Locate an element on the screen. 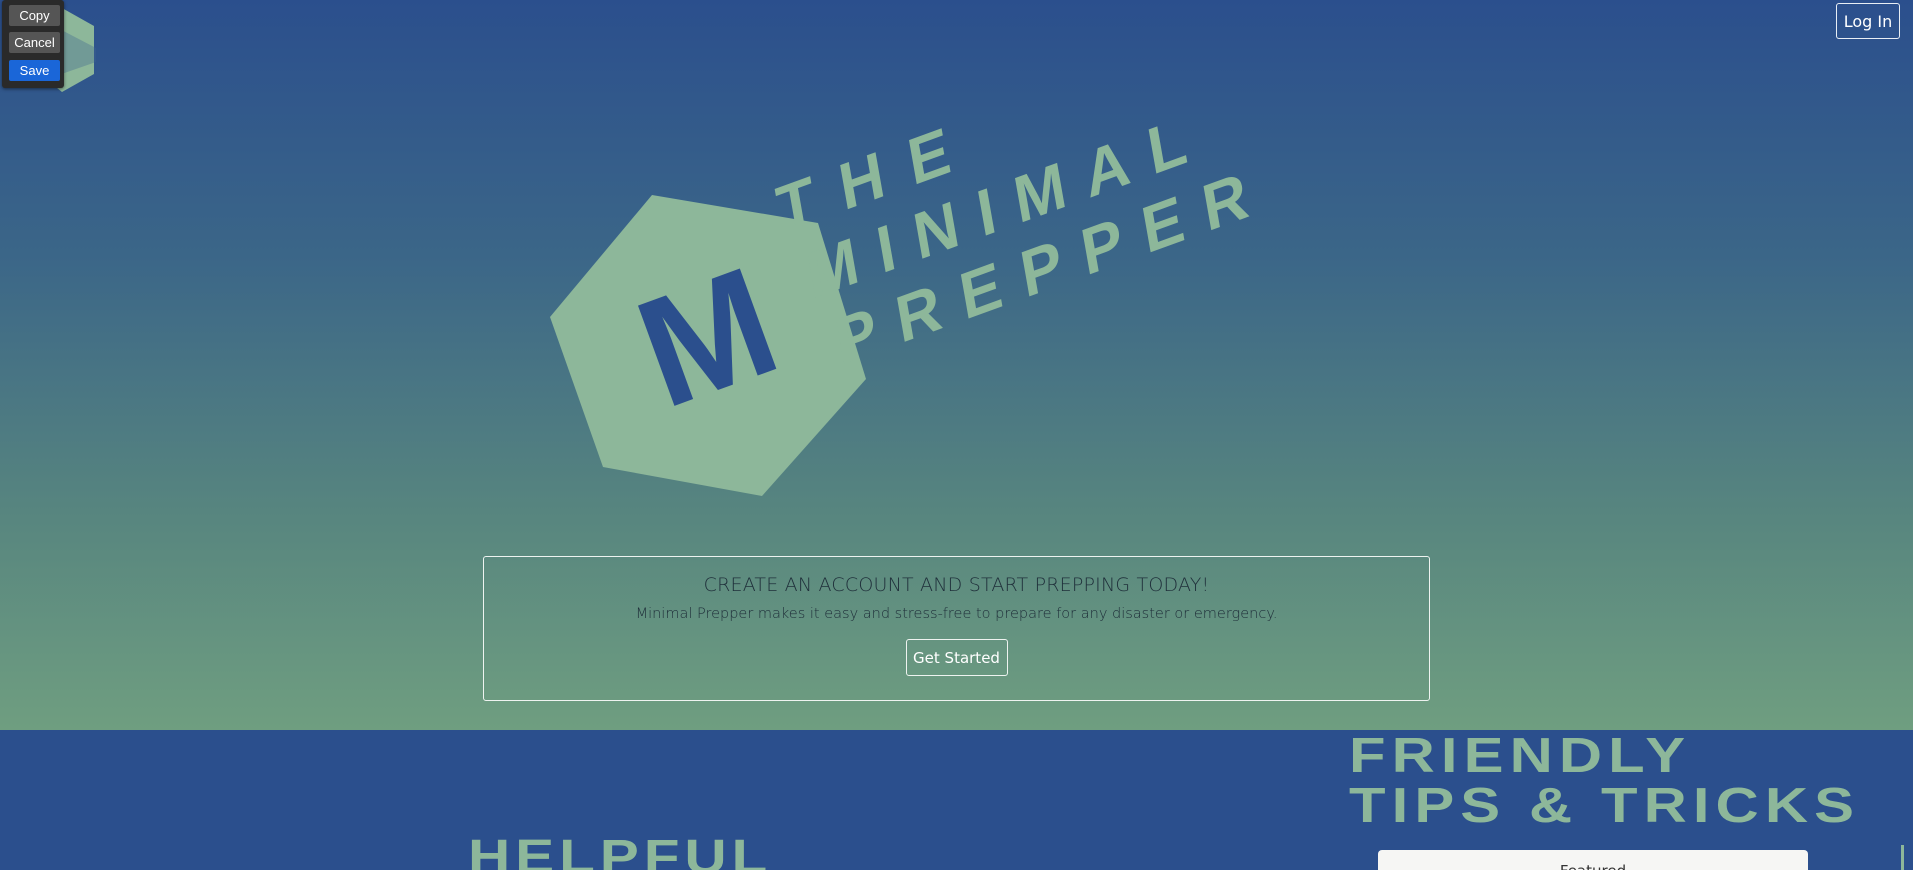  cancel-button: Cancel is located at coordinates (34, 42).